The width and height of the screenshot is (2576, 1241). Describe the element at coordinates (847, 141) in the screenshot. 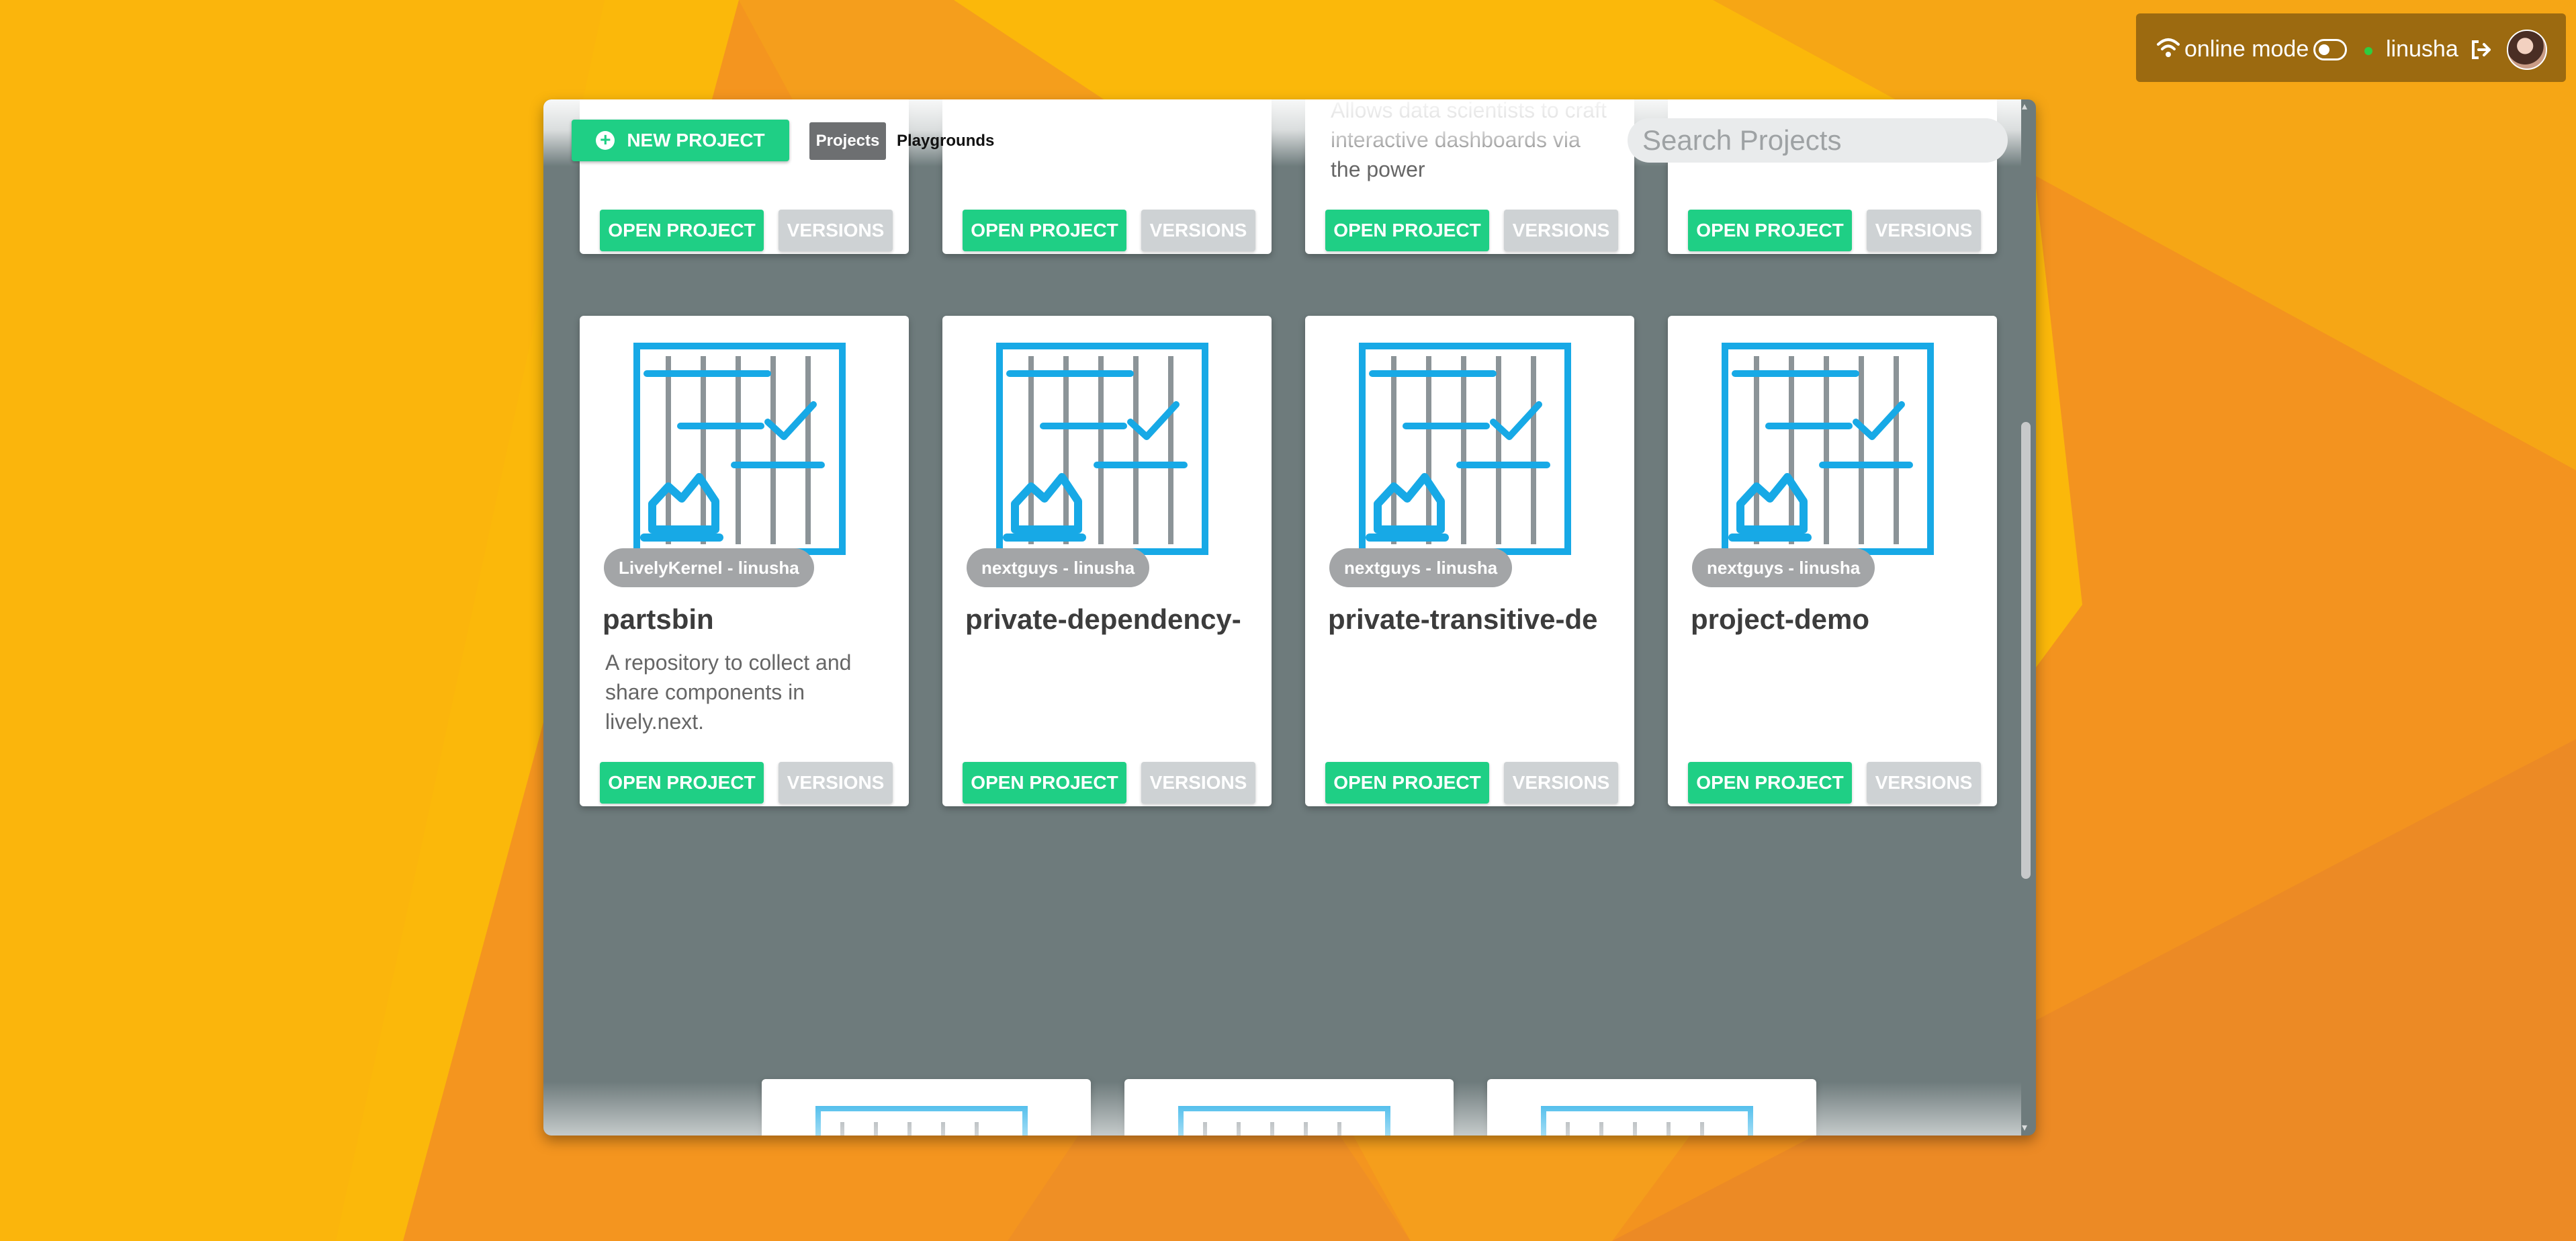

I see `tab-projects: Projects` at that location.